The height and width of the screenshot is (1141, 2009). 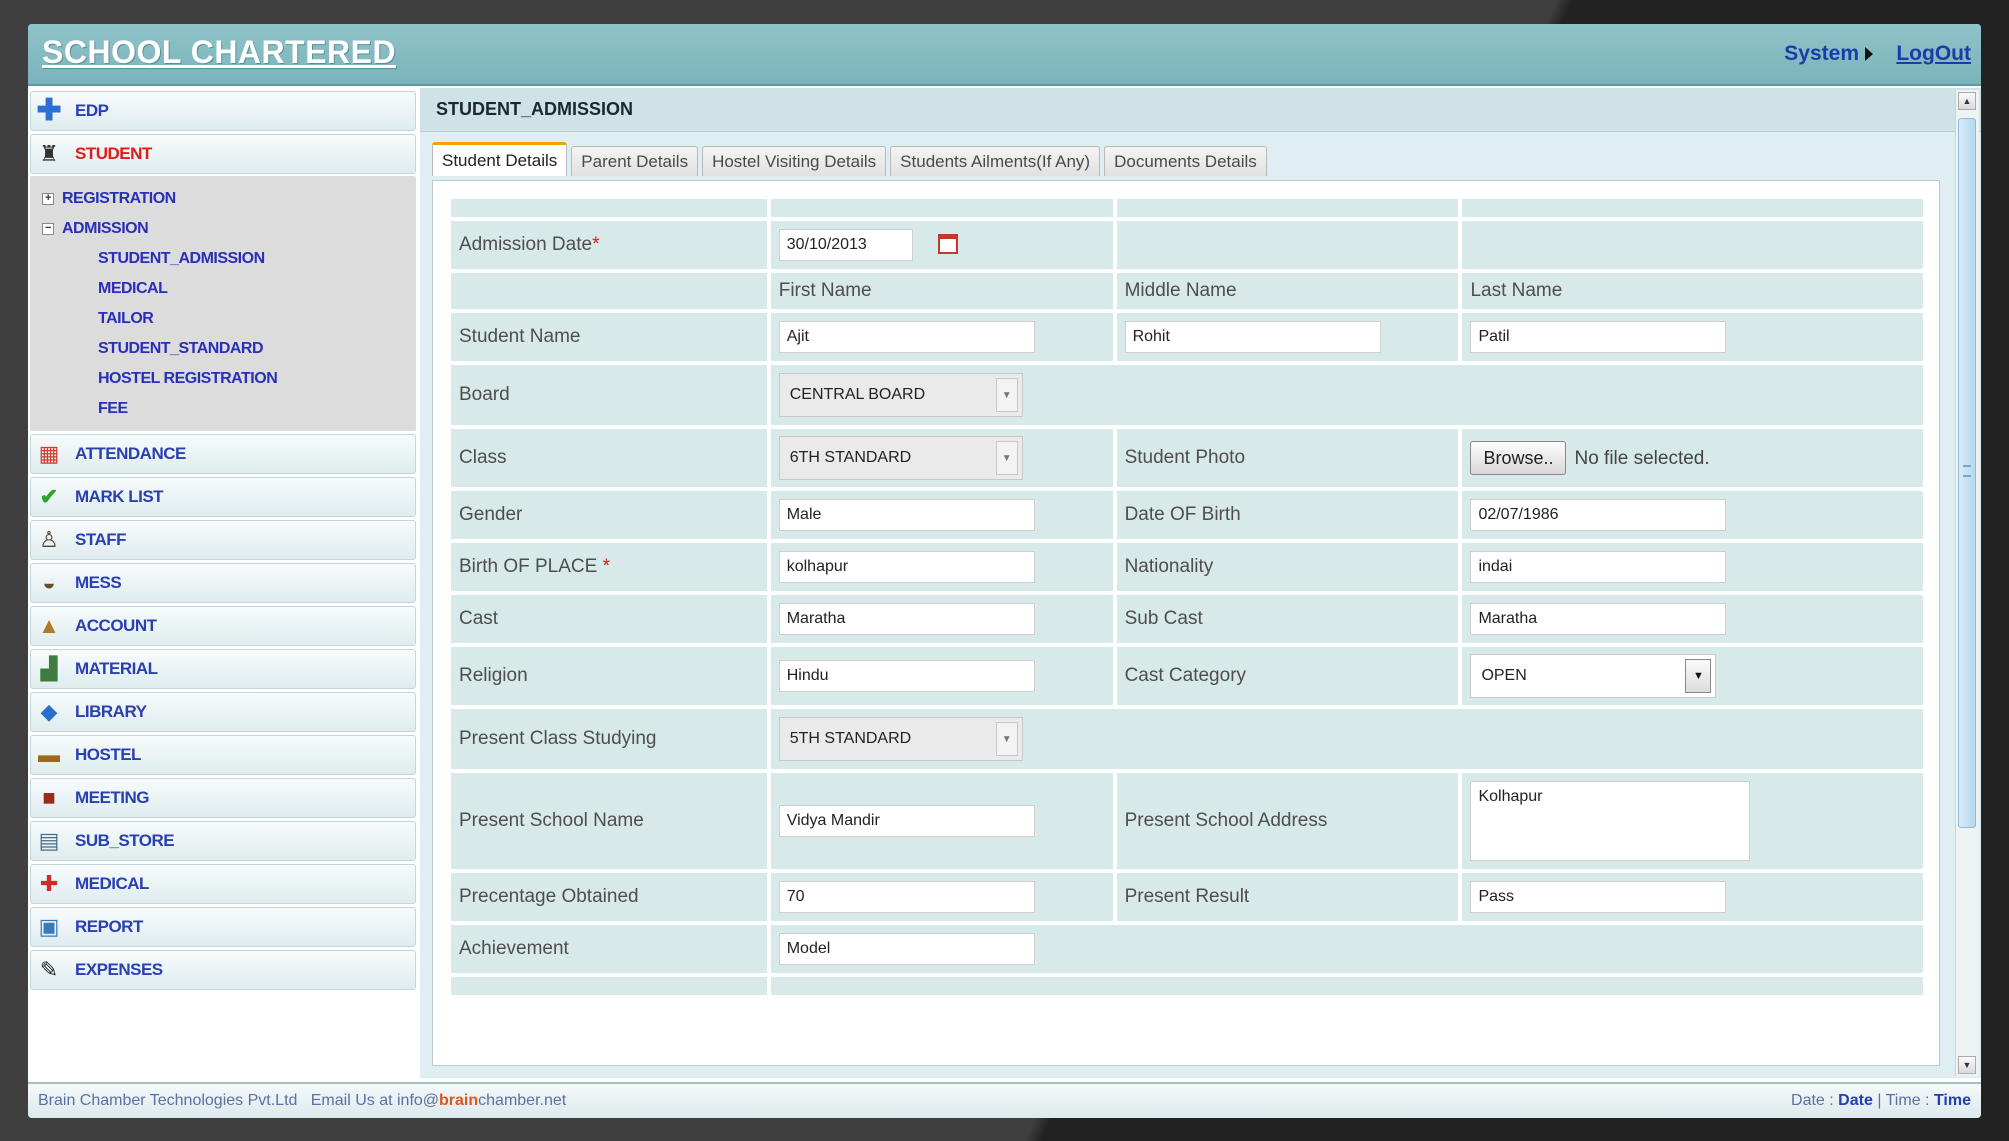 What do you see at coordinates (906, 515) in the screenshot?
I see `gender-input` at bounding box center [906, 515].